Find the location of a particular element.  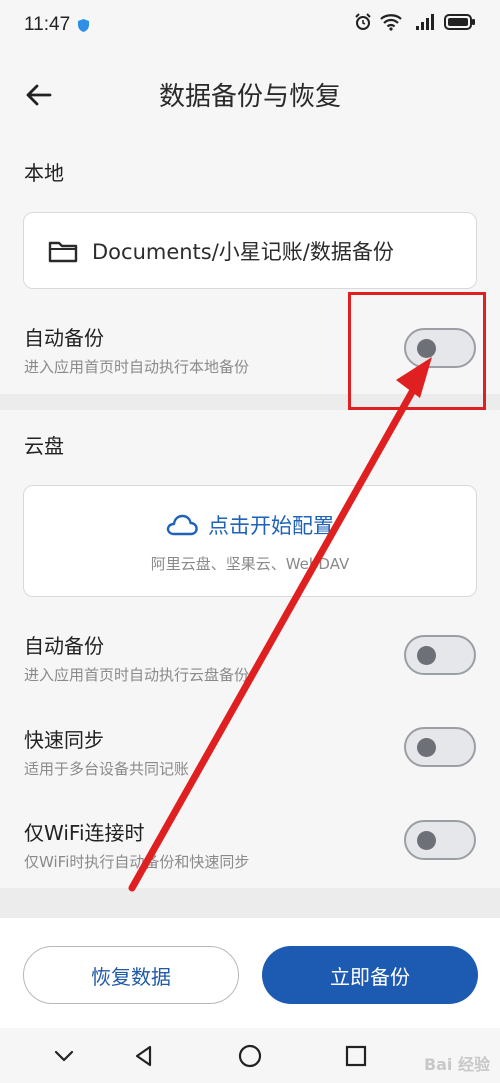

wifi-only-row: 仅WiFi连接时 仅WiFi时执行自动备份和快速同步 is located at coordinates (250, 857).